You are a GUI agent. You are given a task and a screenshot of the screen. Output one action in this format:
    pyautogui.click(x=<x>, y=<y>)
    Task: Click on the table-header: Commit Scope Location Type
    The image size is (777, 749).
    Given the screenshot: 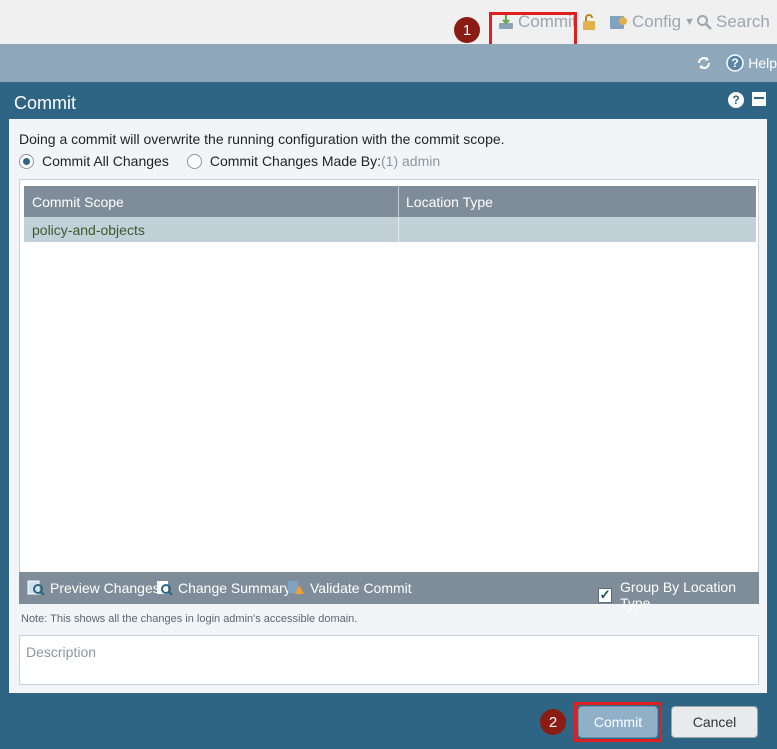 What is the action you would take?
    pyautogui.click(x=390, y=201)
    